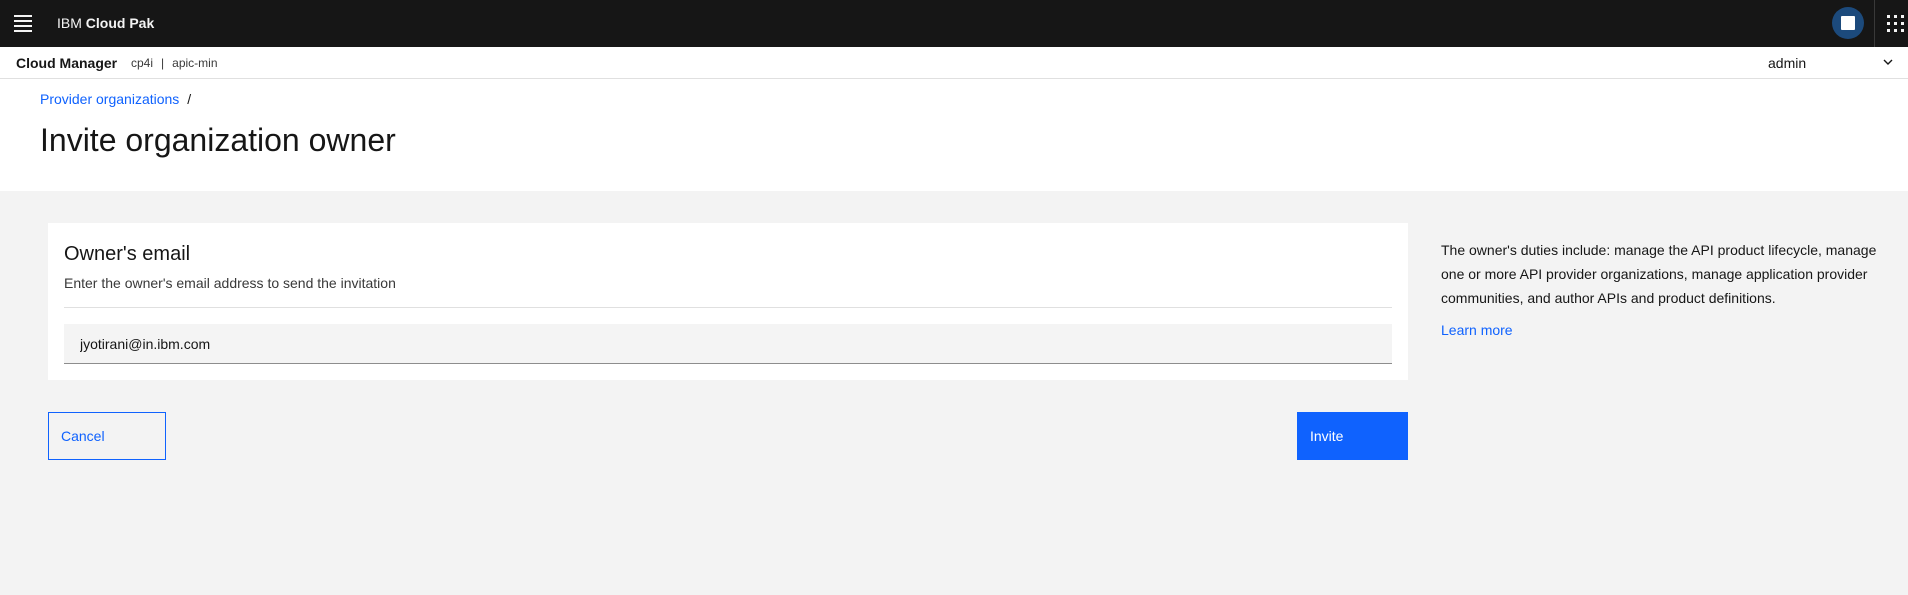 This screenshot has width=1908, height=595. What do you see at coordinates (954, 23) in the screenshot?
I see `shell-header: IBM Cloud Pak` at bounding box center [954, 23].